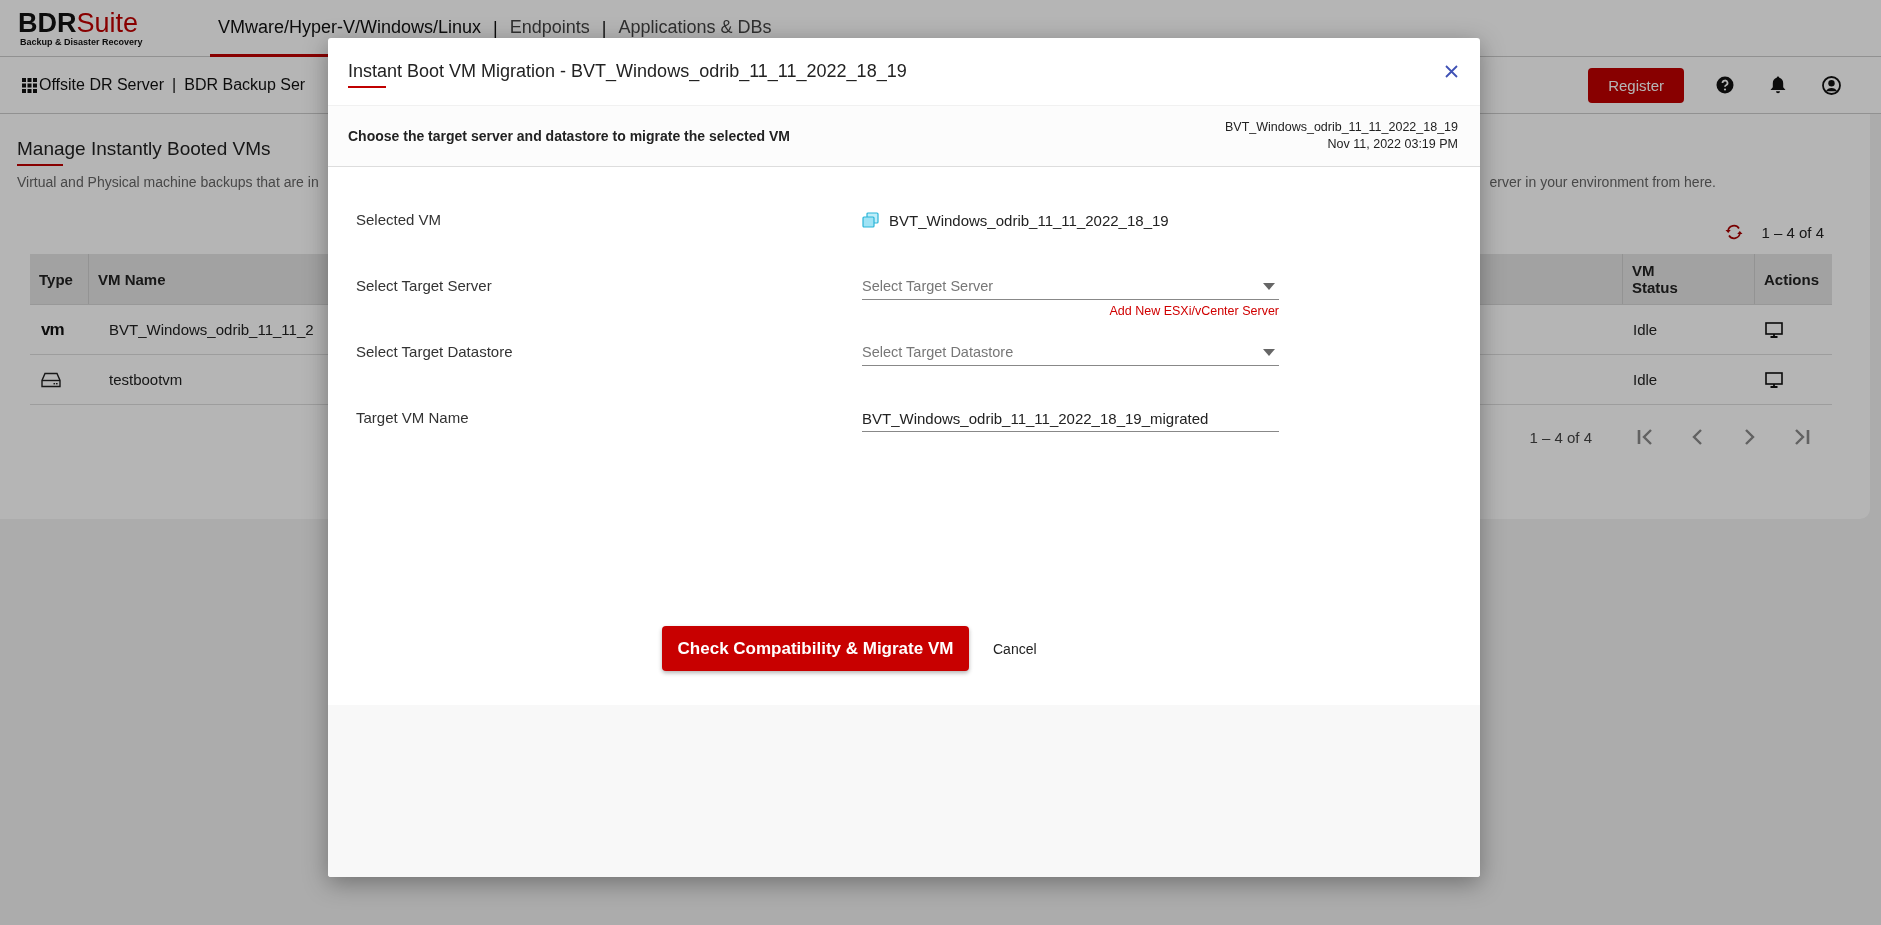 The width and height of the screenshot is (1881, 925). Describe the element at coordinates (1688, 279) in the screenshot. I see `column-header: VM Status` at that location.